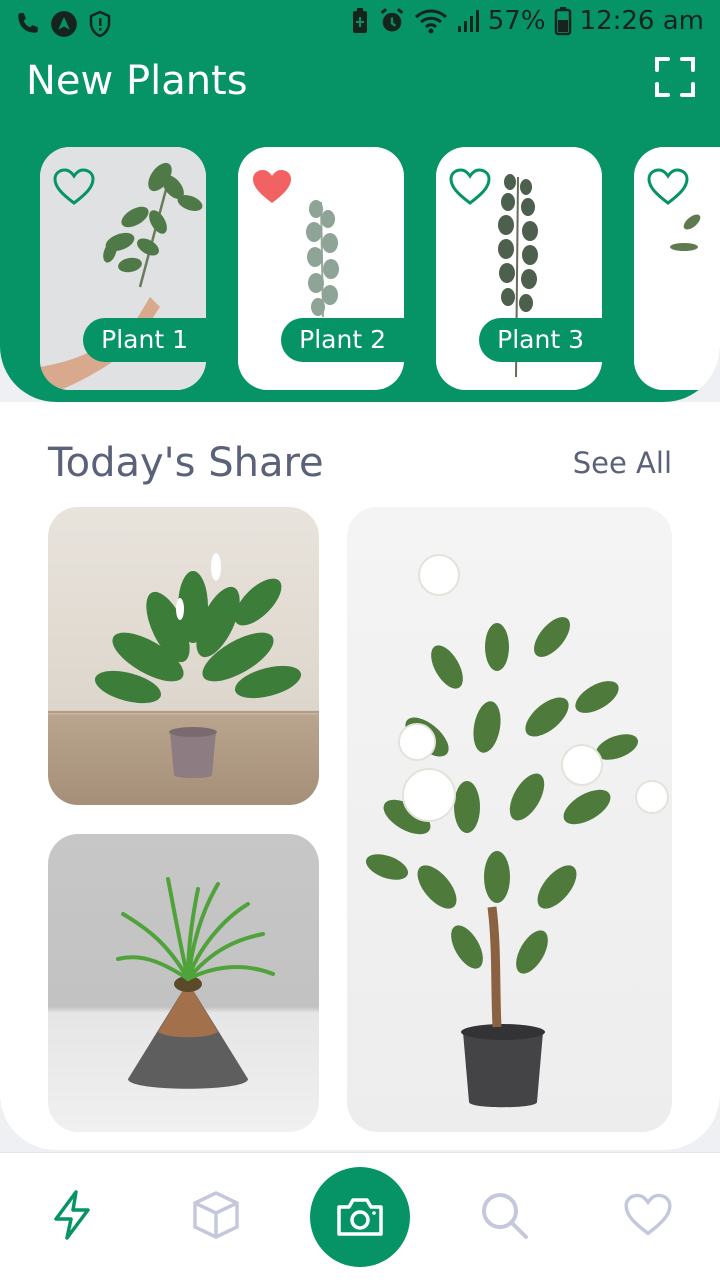 The image size is (720, 1280). Describe the element at coordinates (186, 463) in the screenshot. I see `section-title: Today's Share` at that location.